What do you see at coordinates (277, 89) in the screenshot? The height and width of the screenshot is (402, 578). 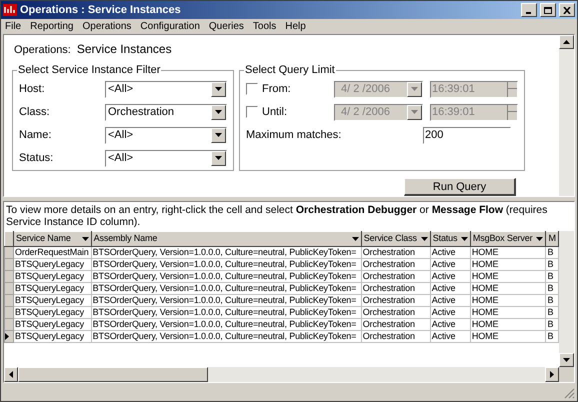 I see `checkbox-label: From:` at bounding box center [277, 89].